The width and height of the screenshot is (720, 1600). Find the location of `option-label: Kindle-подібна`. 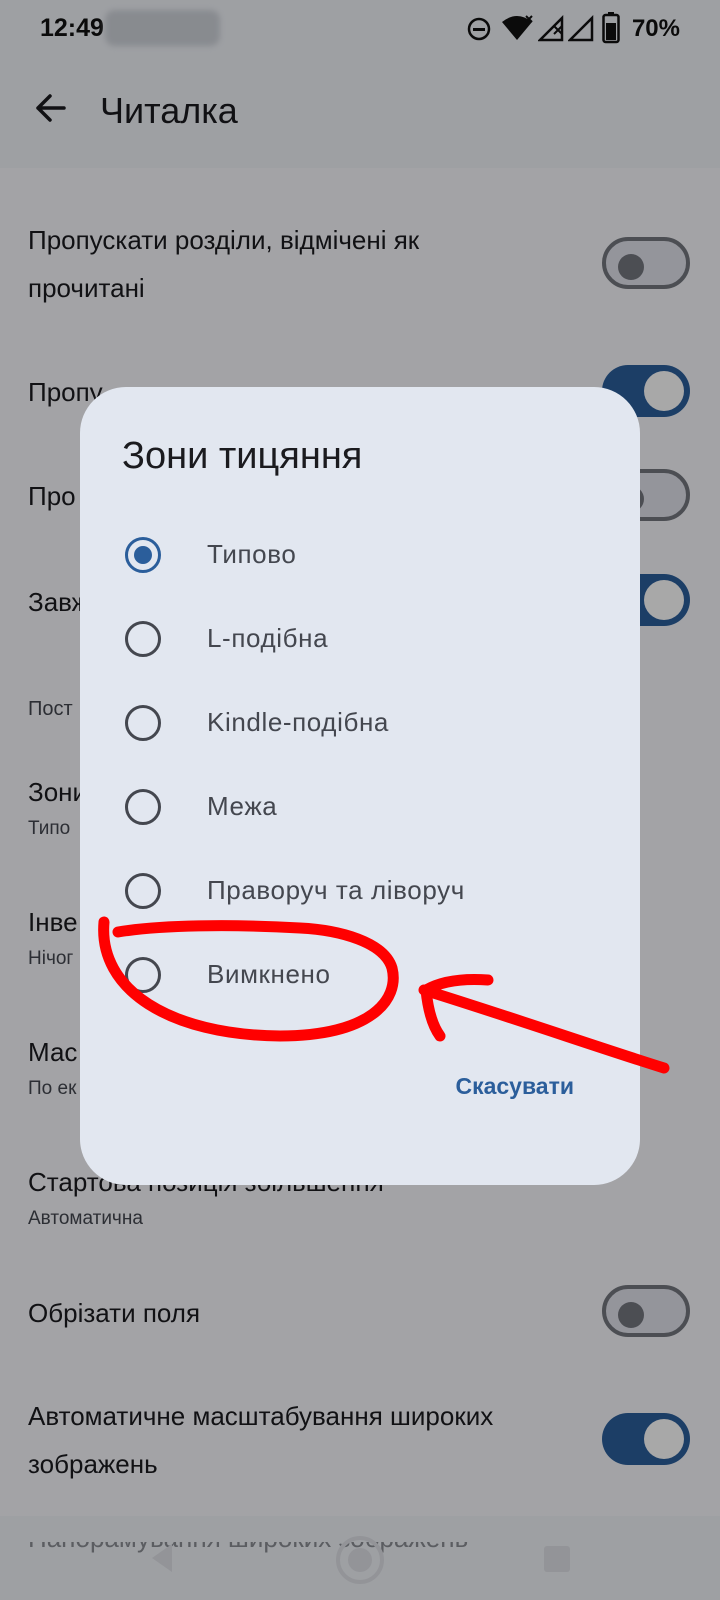

option-label: Kindle-подібна is located at coordinates (298, 722).